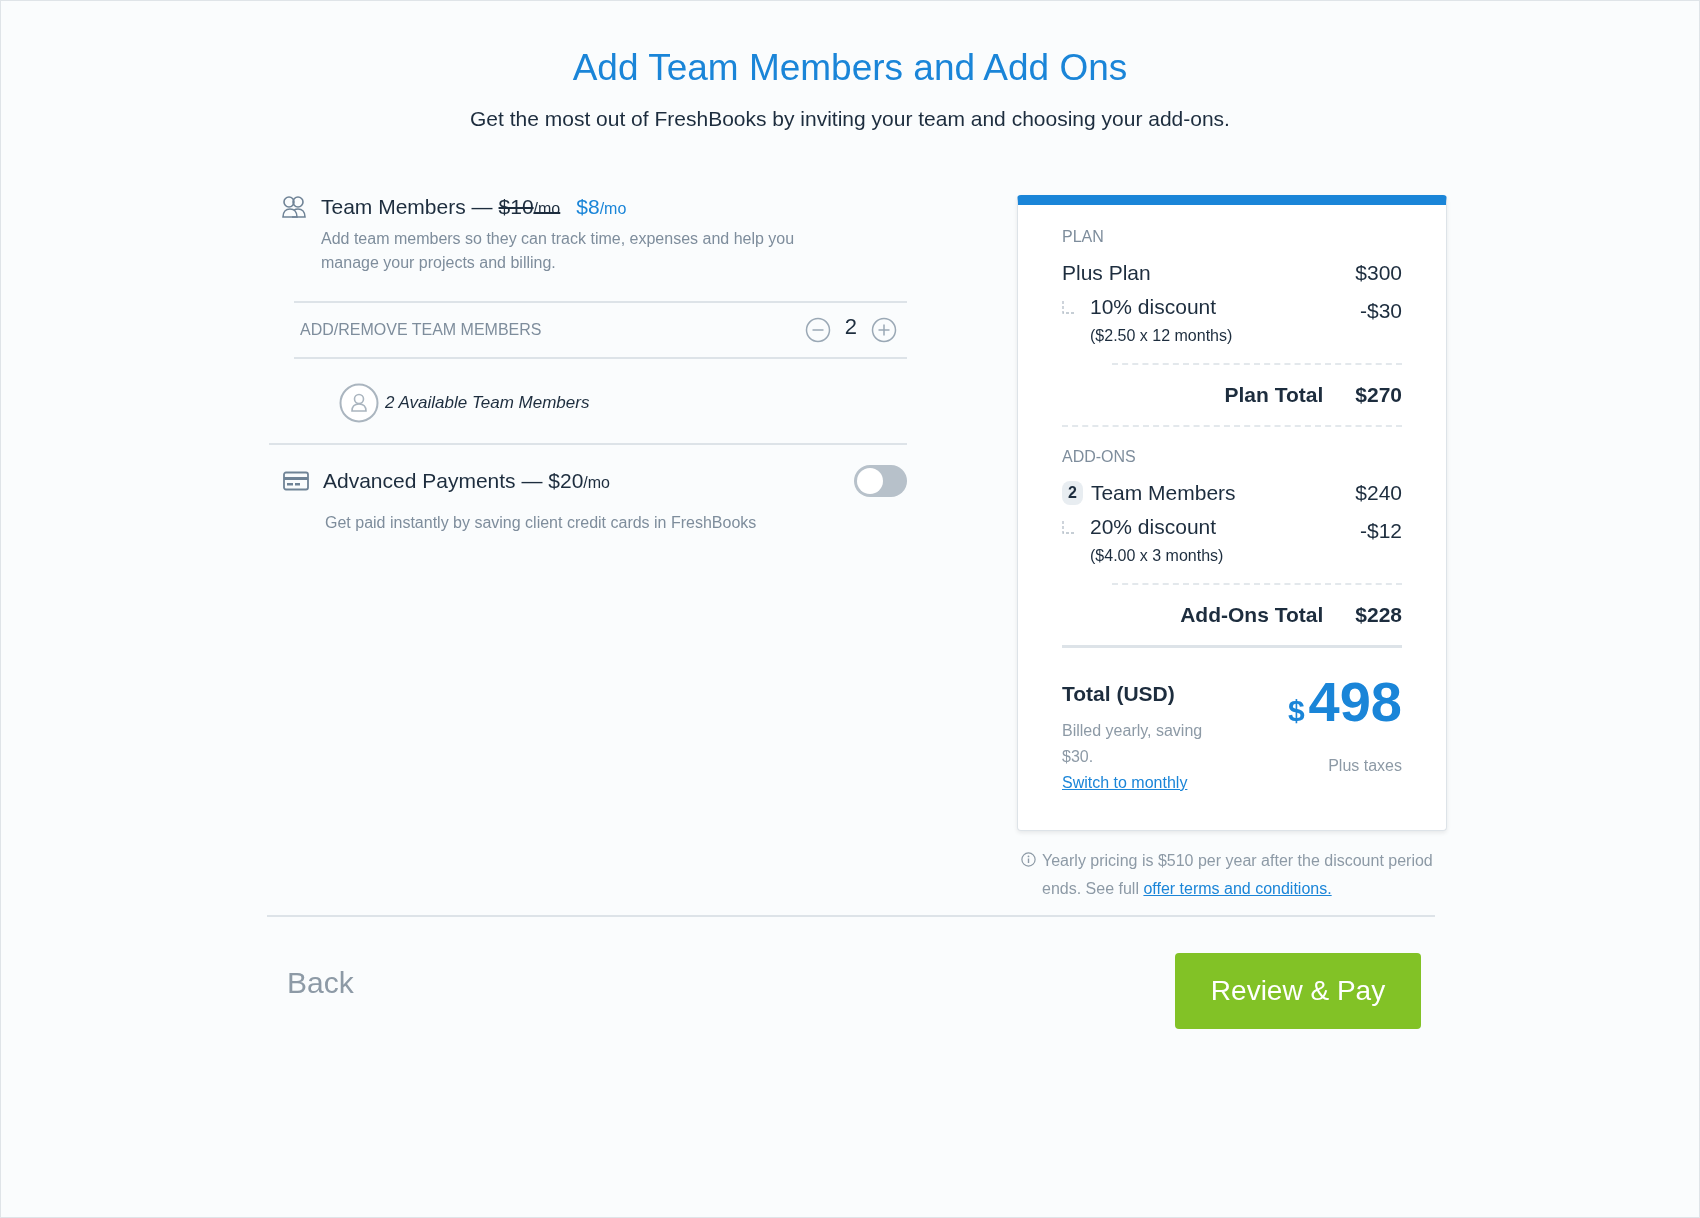 This screenshot has width=1700, height=1218. What do you see at coordinates (1083, 237) in the screenshot?
I see `section-label: PLAN` at bounding box center [1083, 237].